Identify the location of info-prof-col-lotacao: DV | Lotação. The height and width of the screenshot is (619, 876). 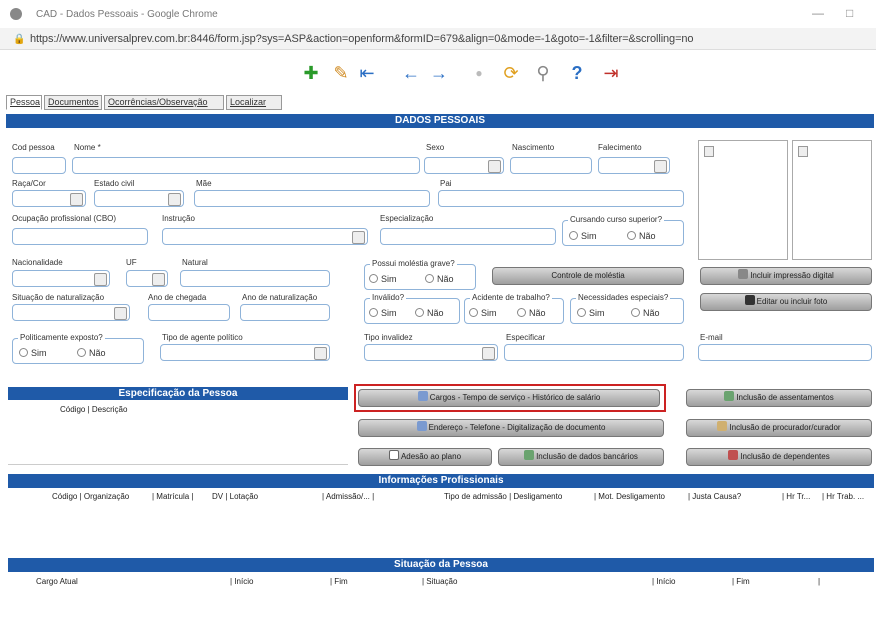
(235, 496).